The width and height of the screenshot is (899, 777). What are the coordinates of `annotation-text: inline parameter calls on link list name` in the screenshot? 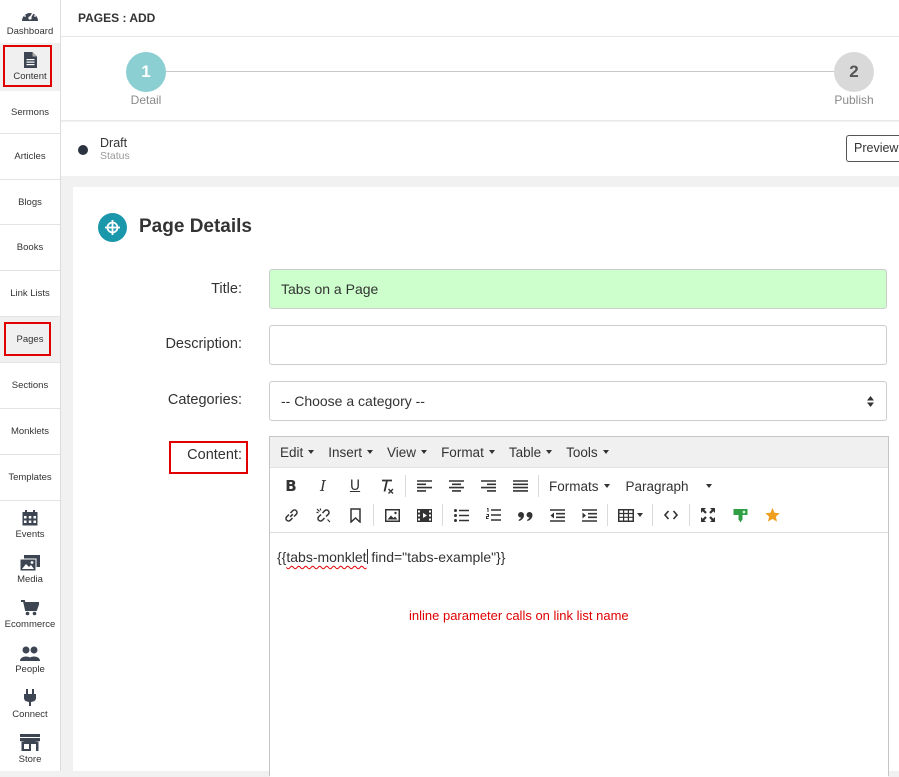 It's located at (519, 615).